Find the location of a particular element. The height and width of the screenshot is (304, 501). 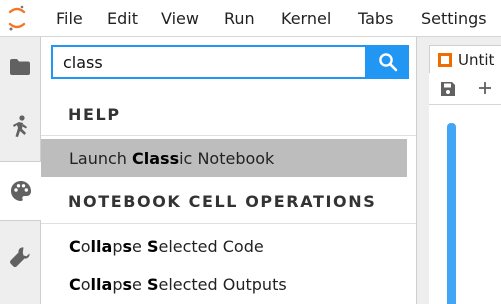

save-icon is located at coordinates (448, 89).